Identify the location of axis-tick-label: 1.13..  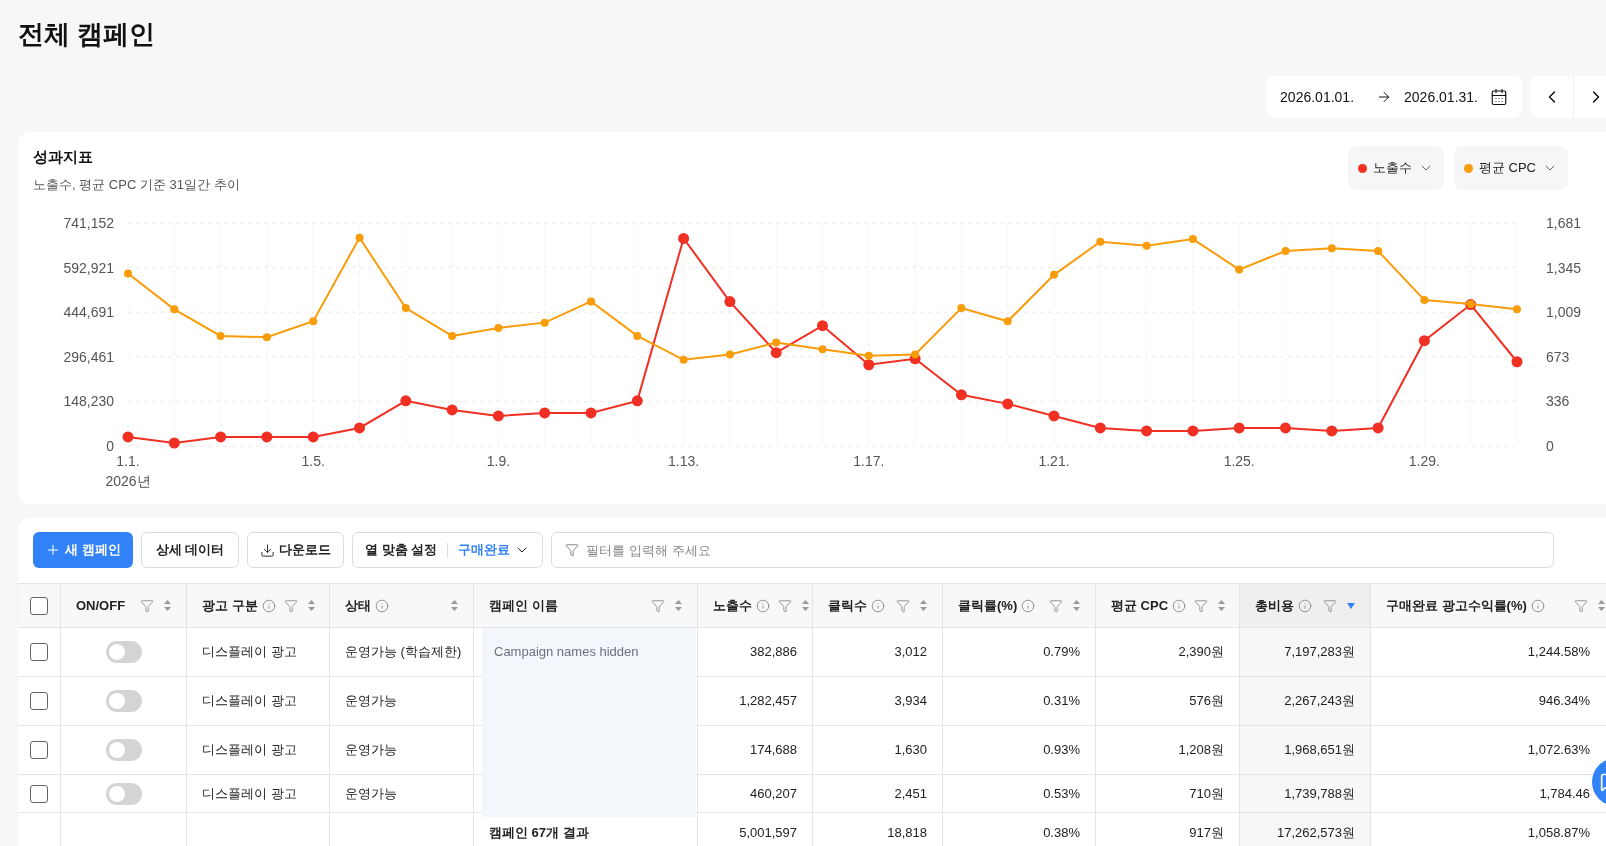
(684, 461).